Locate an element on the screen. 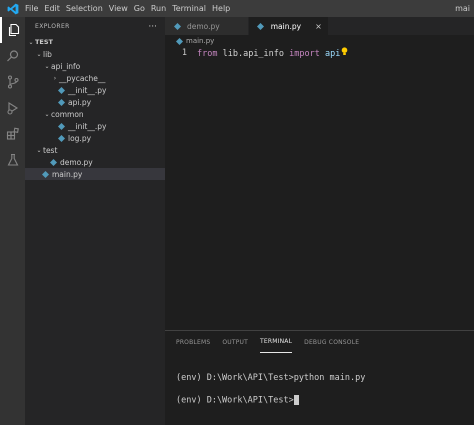  source-control-icon is located at coordinates (12, 82).